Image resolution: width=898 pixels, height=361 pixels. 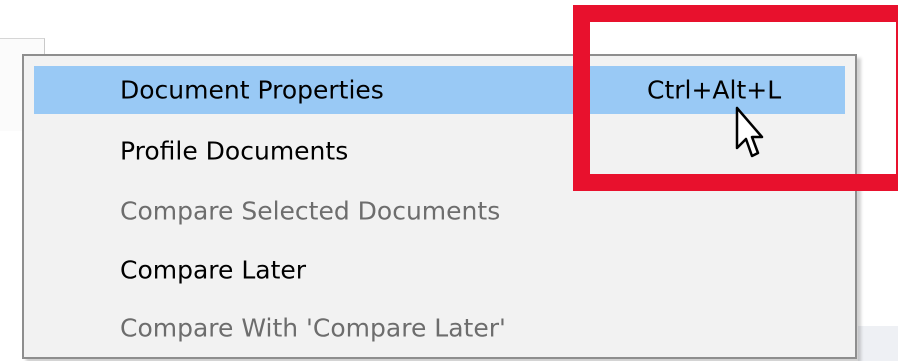 I want to click on menu-item-label: Compare Later, so click(x=213, y=270).